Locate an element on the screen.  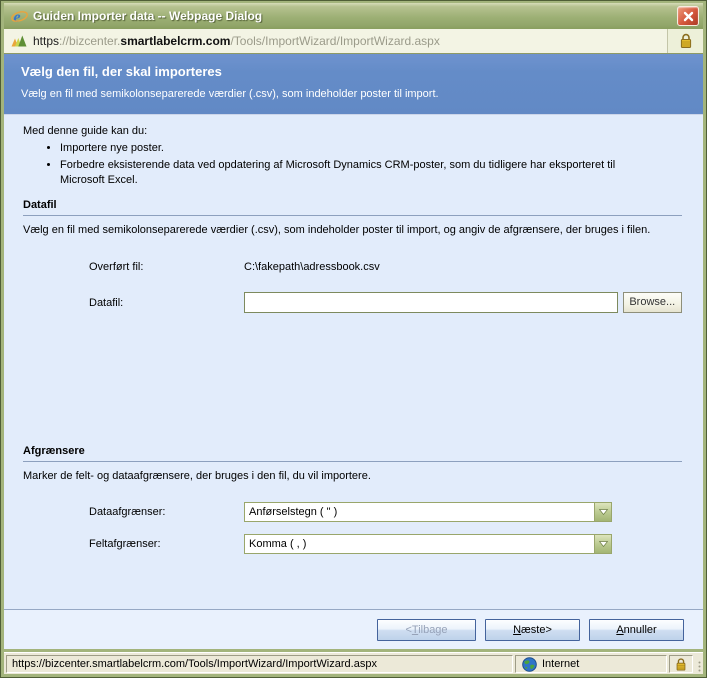
svg-text: e is located at coordinates (17, 17).